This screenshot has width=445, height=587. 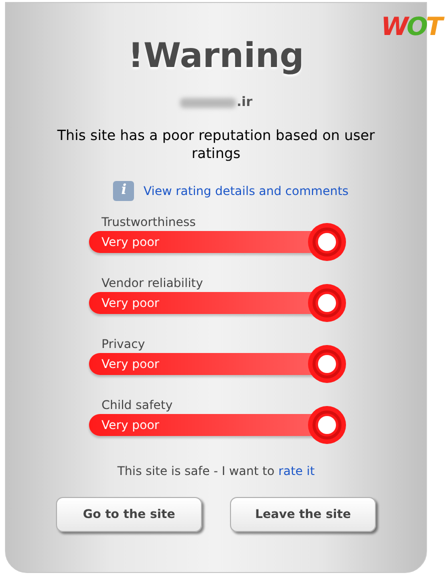 I want to click on safe-text: This site is safe - I want to, so click(x=195, y=471).